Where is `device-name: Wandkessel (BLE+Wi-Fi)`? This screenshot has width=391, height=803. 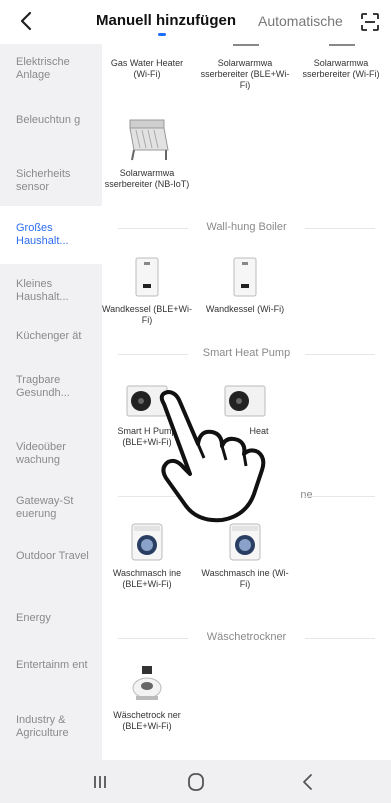 device-name: Wandkessel (BLE+Wi-Fi) is located at coordinates (147, 314).